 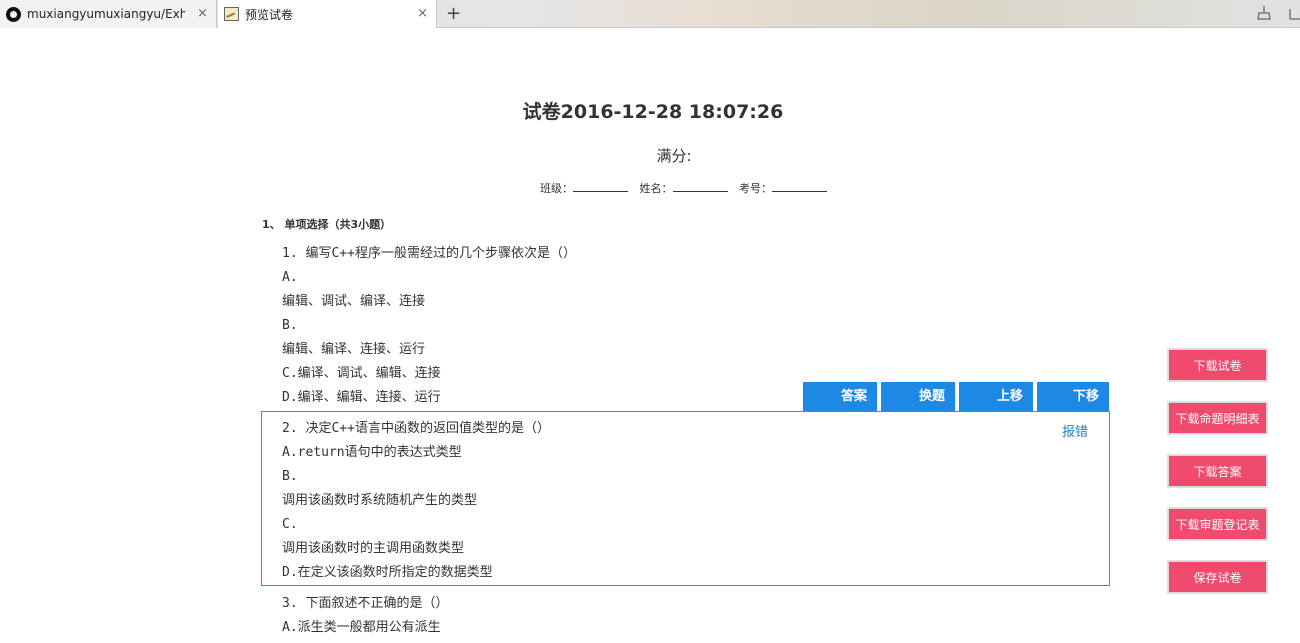 I want to click on option-line: 调用该函数时系统随机产生的类型, so click(x=380, y=500).